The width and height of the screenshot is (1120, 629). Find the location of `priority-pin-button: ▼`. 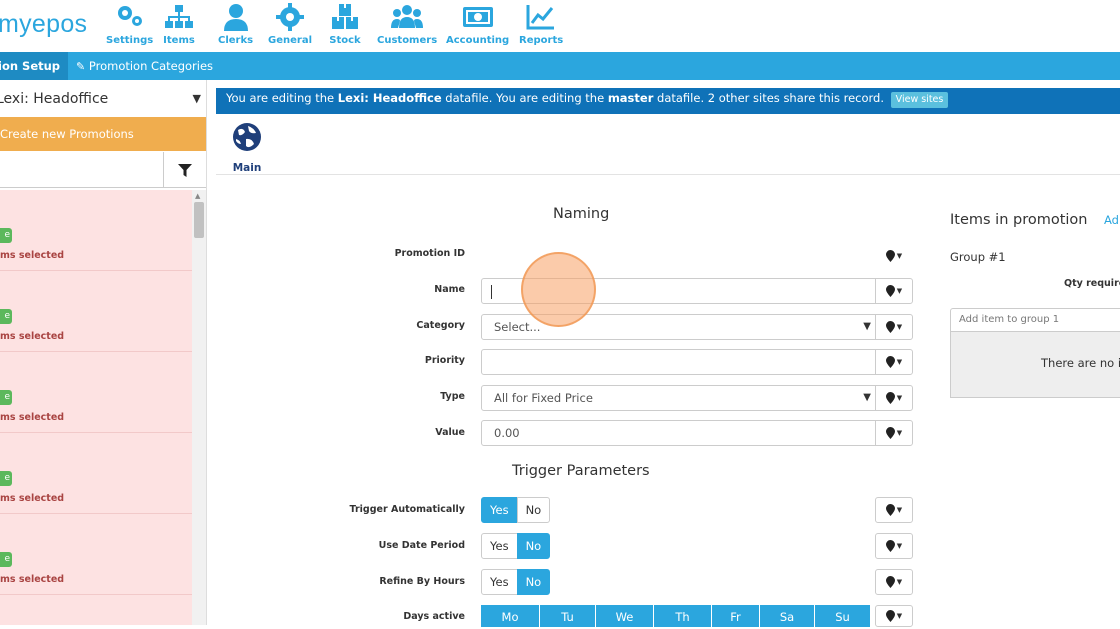

priority-pin-button: ▼ is located at coordinates (894, 362).